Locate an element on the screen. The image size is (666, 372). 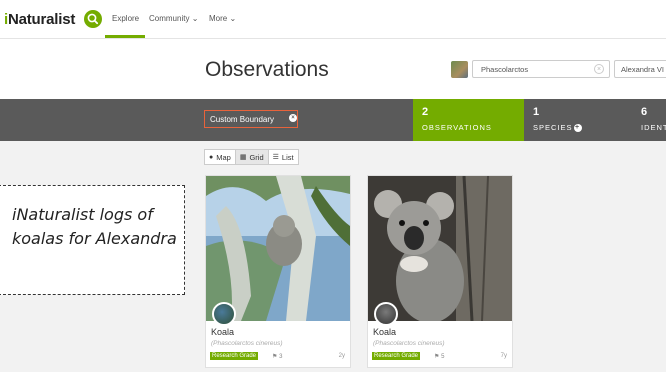
tab-species: 1 SPECIES + is located at coordinates (578, 120).